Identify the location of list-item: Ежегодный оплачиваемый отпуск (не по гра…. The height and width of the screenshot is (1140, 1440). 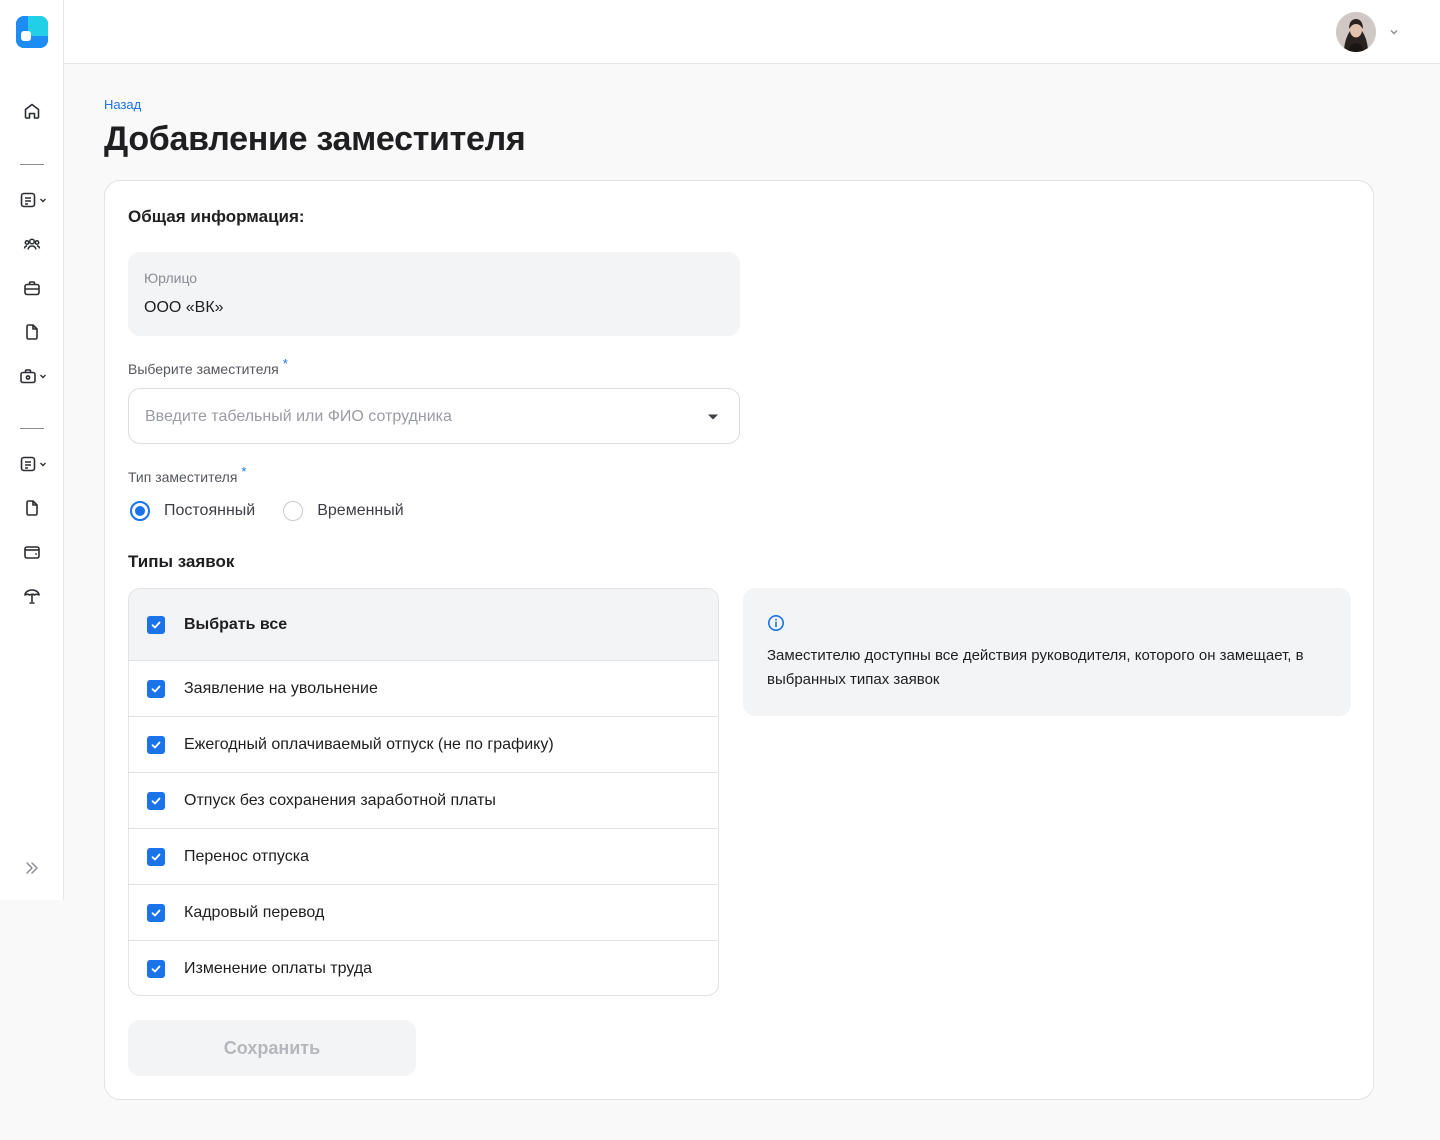
(423, 744).